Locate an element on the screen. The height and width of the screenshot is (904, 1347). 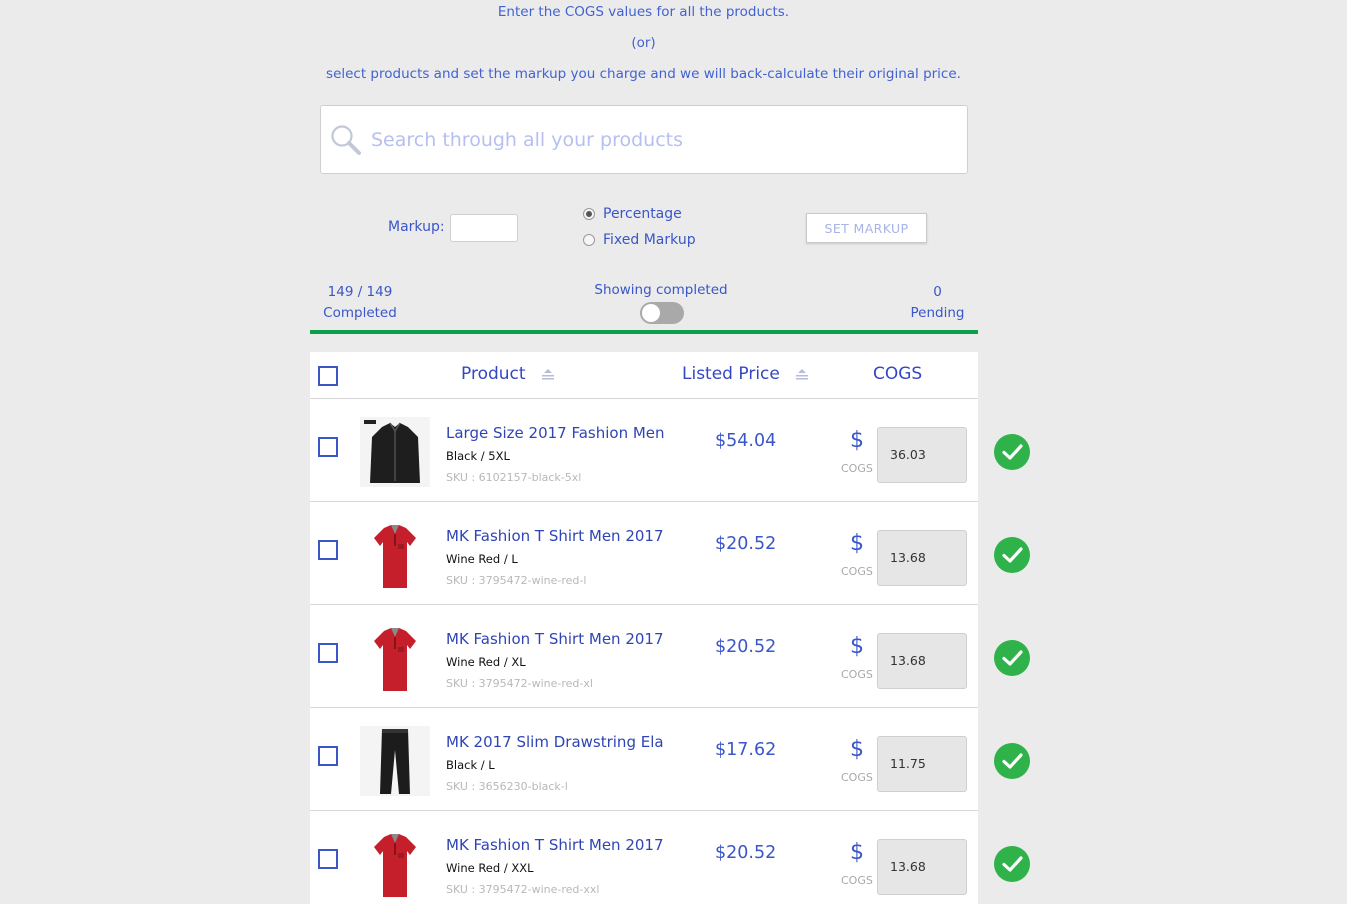
product-variant: Wine Red / XXL is located at coordinates (490, 868).